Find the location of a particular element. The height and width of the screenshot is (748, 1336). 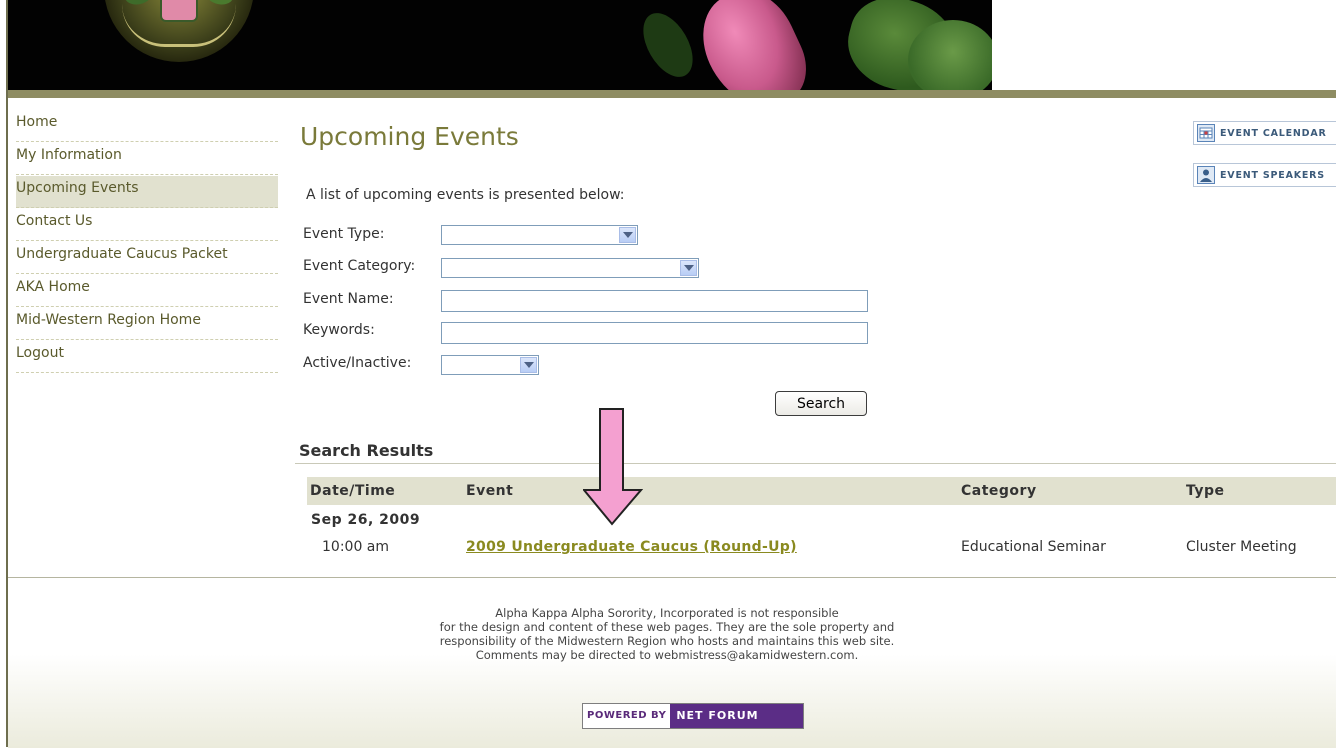

sidebar-item-home: Home is located at coordinates (147, 126).